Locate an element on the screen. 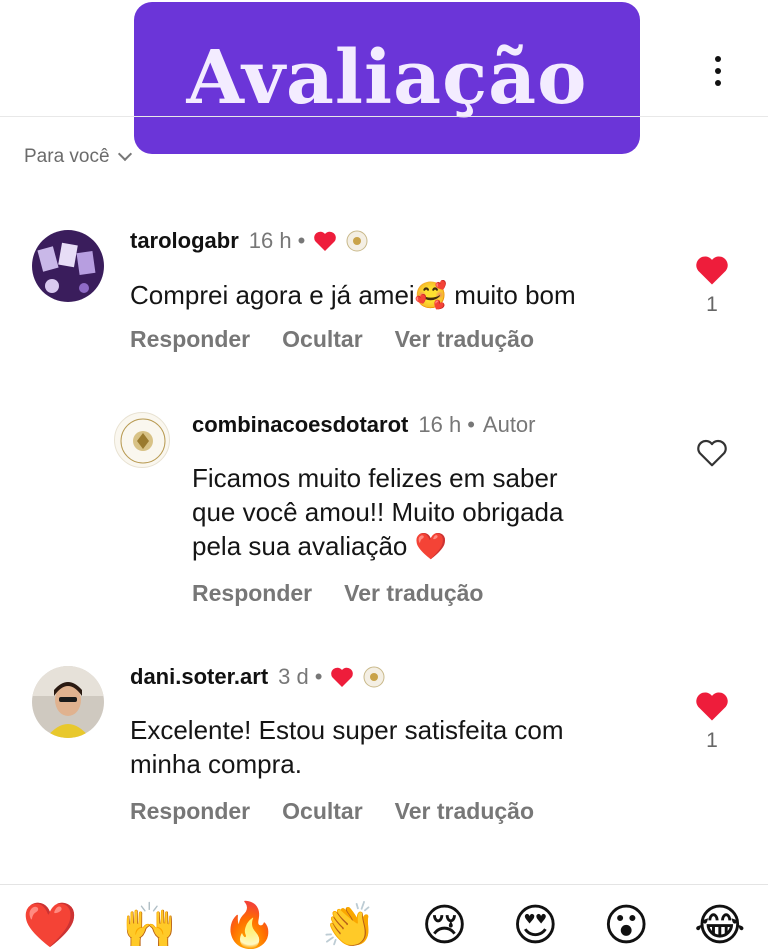 This screenshot has height=949, width=768. username: dani.soter.art is located at coordinates (199, 677).